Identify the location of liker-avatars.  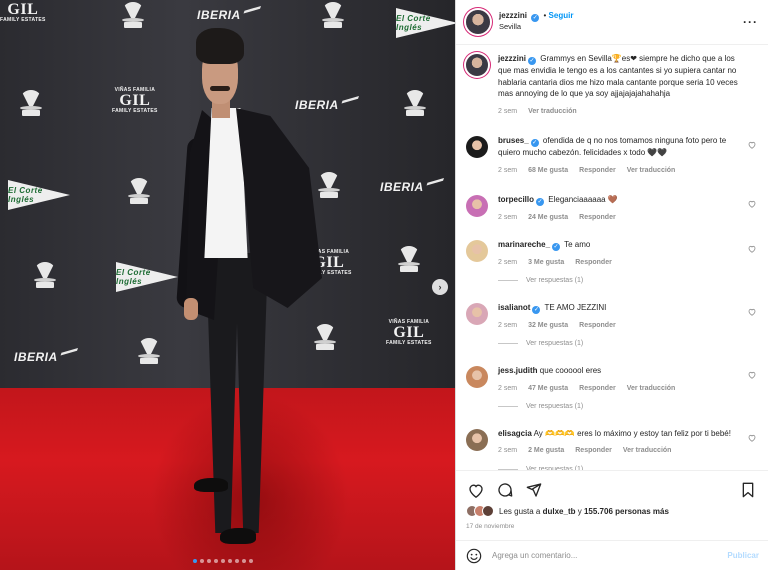
(480, 511).